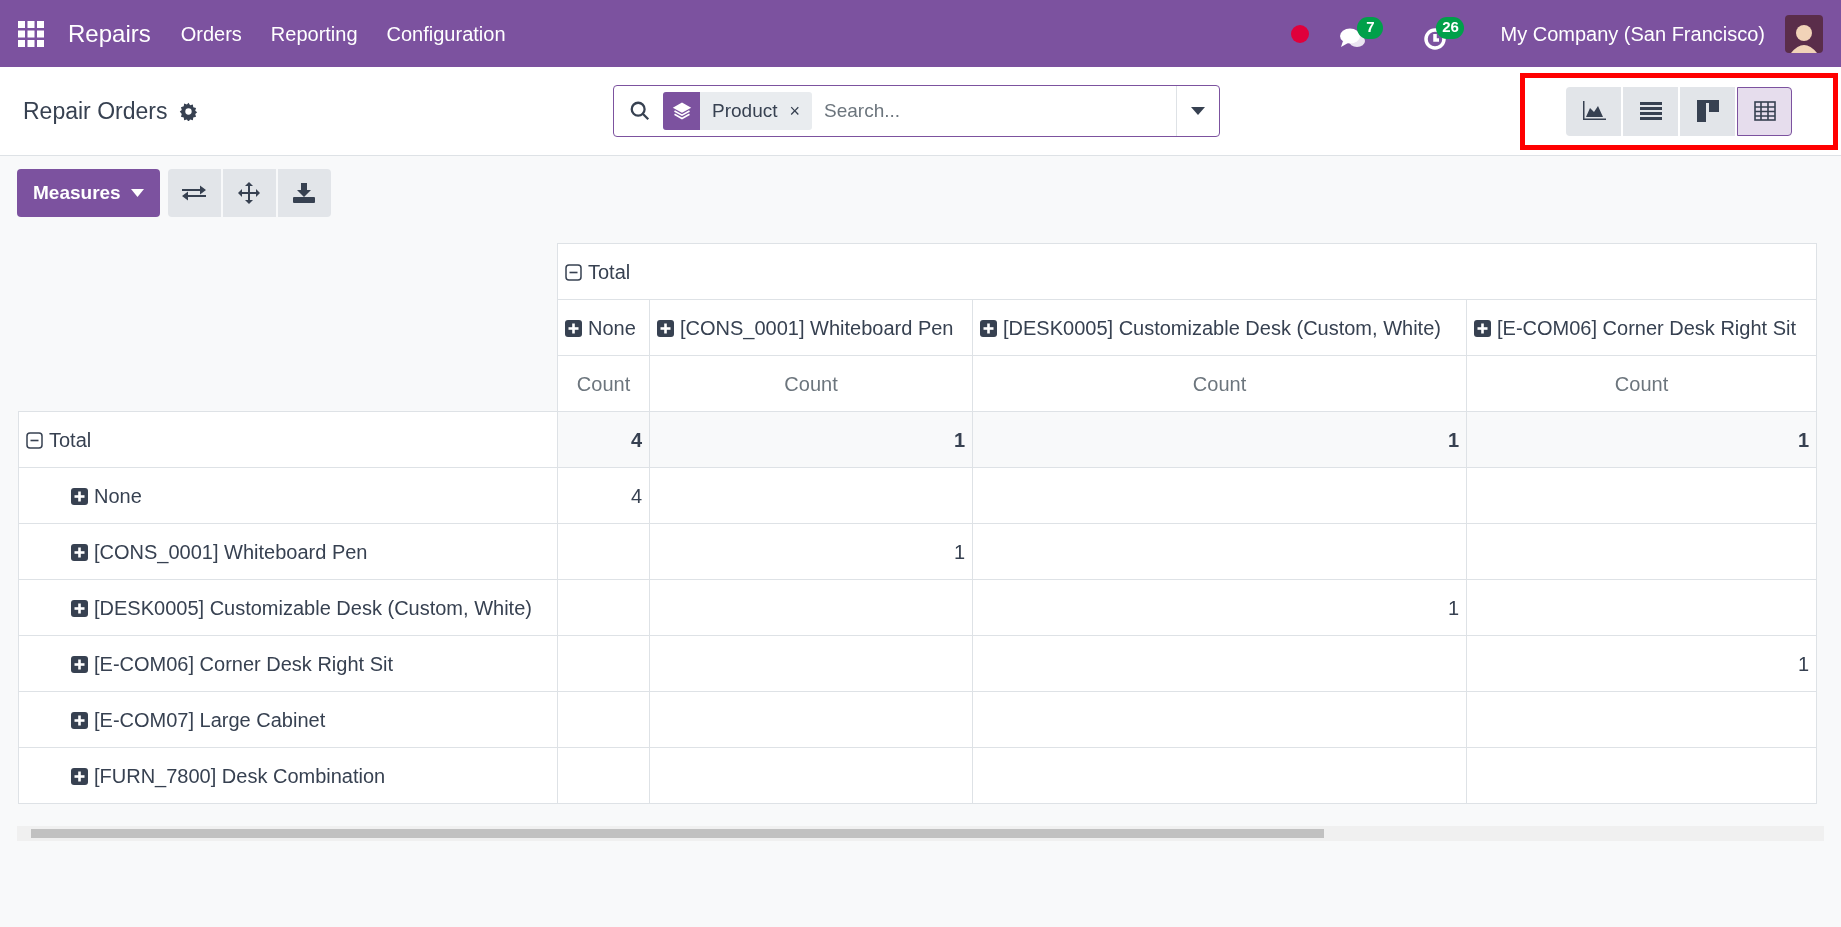  I want to click on area-chart-icon, so click(1593, 111).